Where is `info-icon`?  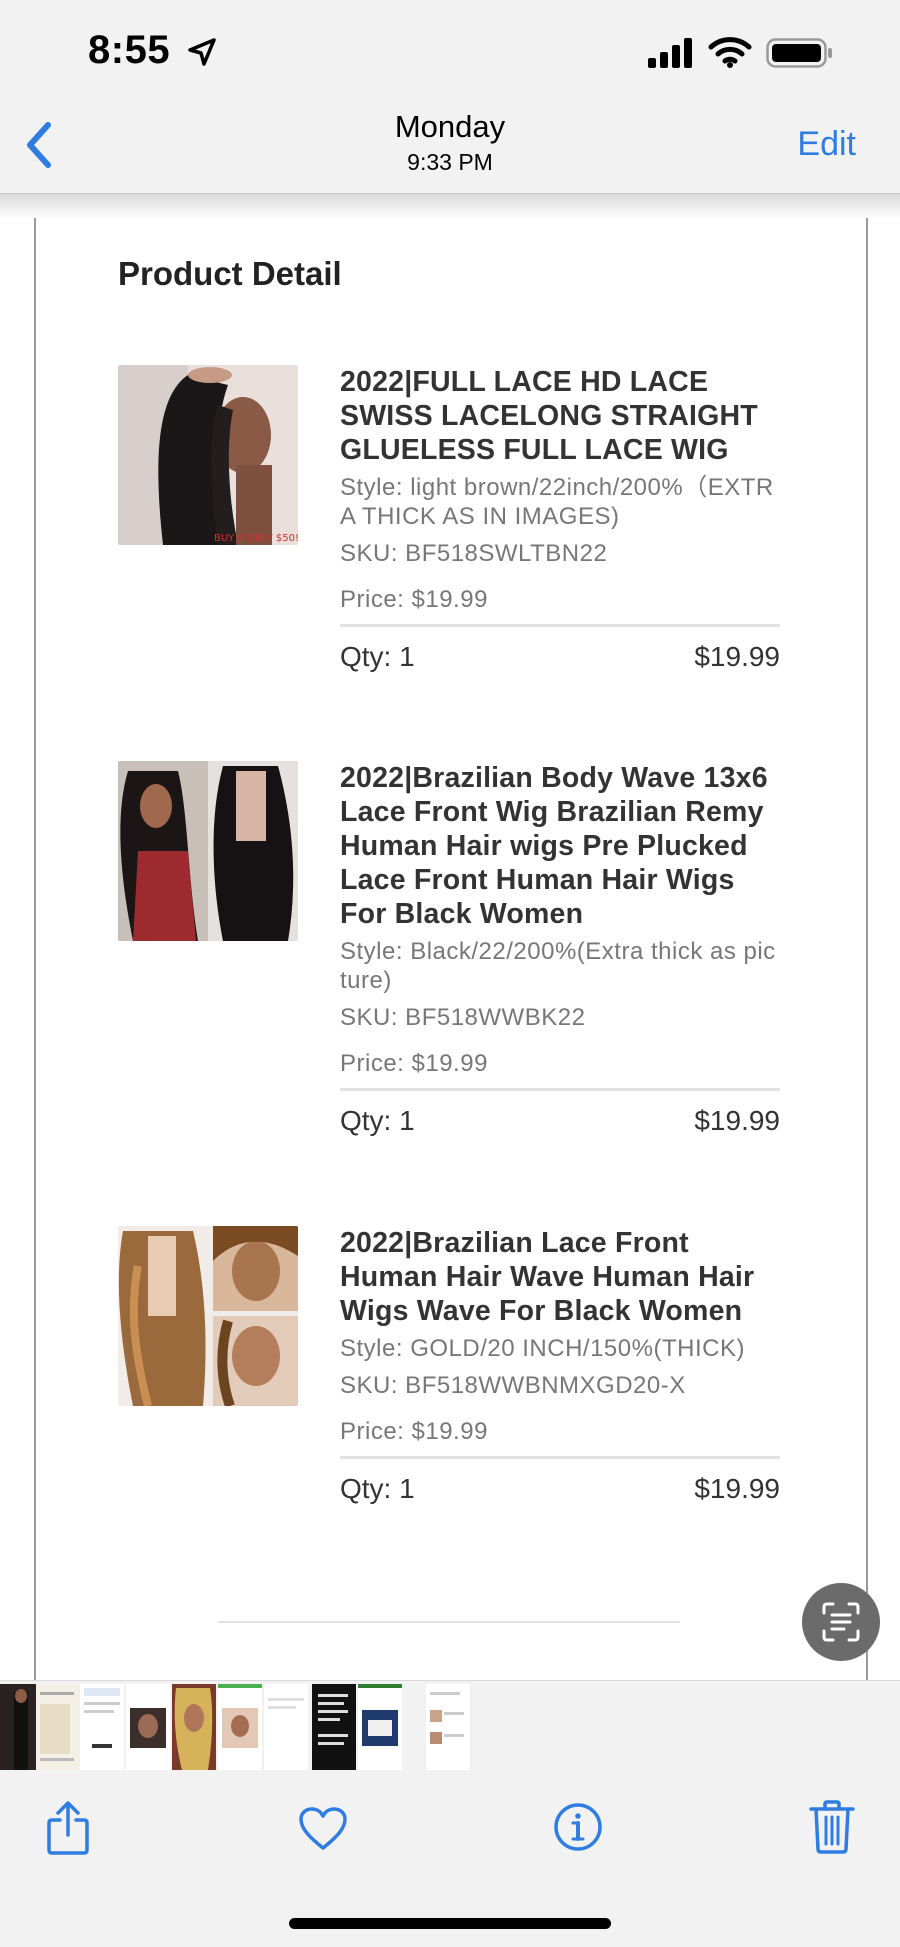 info-icon is located at coordinates (578, 1829).